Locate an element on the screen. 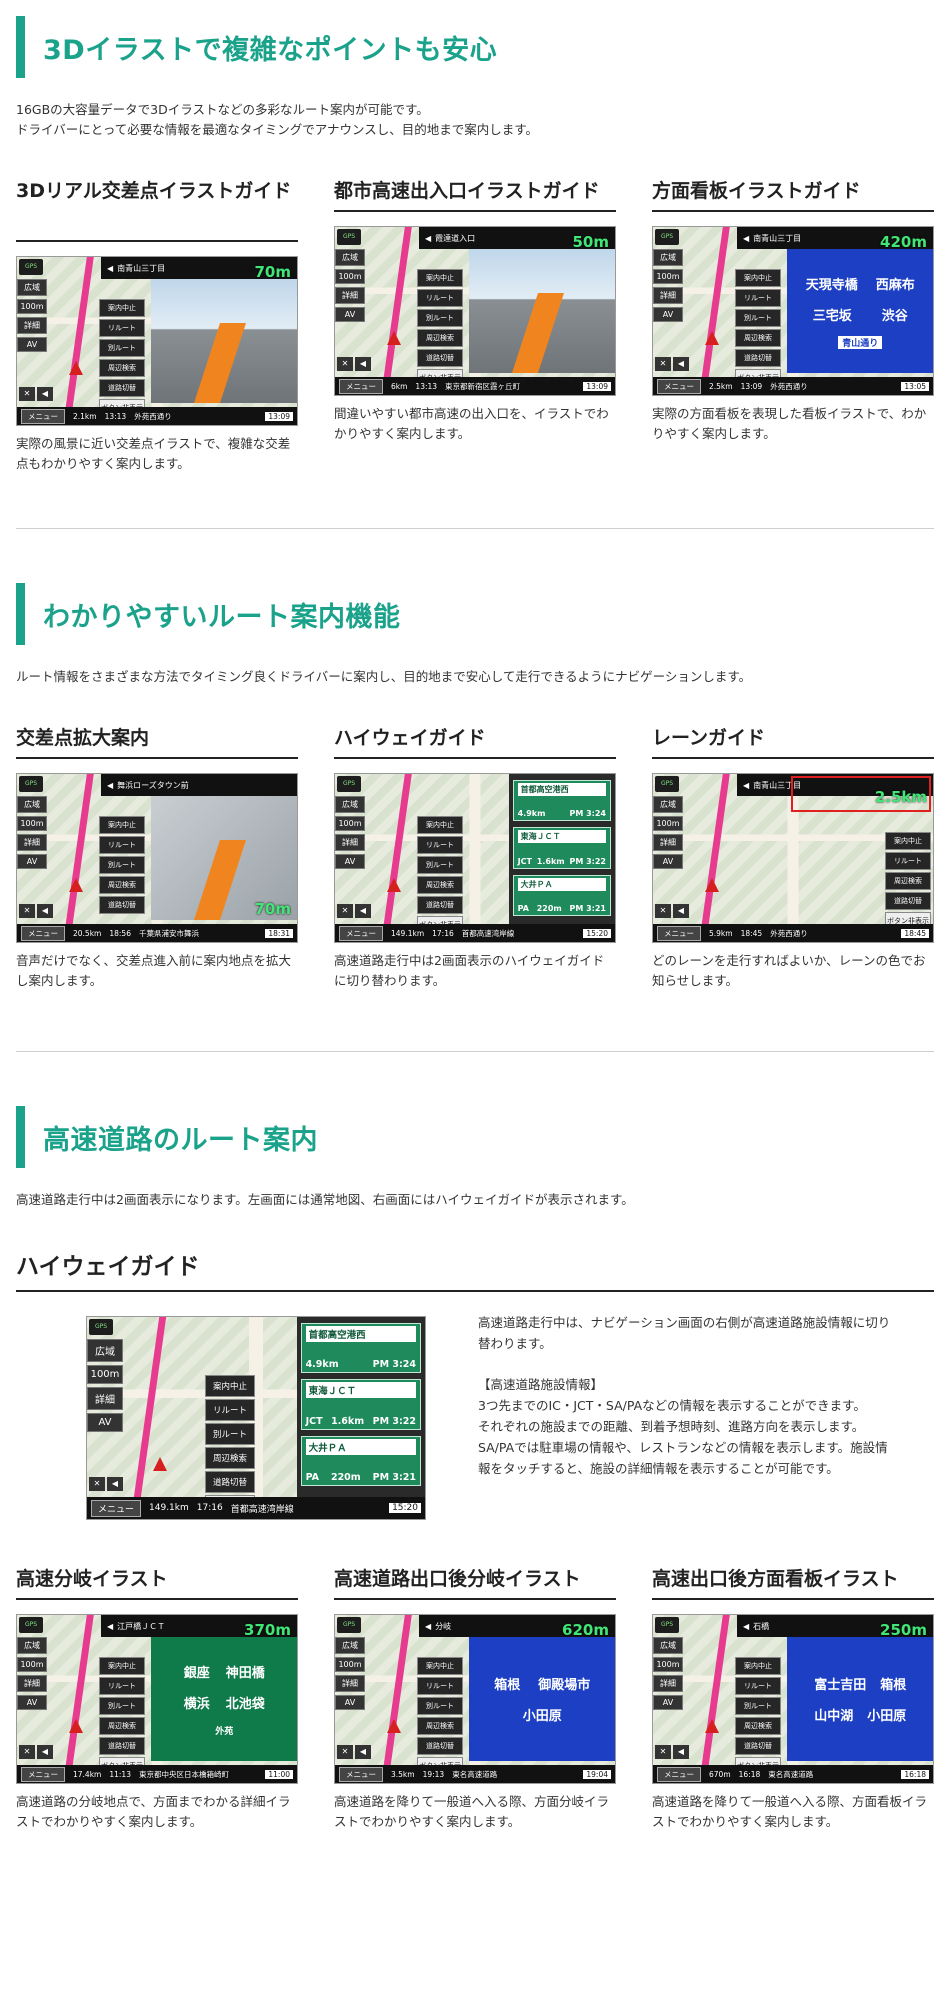  highway-facility: 大井ＰＡ PA 220m PM 3:21 is located at coordinates (561, 895).